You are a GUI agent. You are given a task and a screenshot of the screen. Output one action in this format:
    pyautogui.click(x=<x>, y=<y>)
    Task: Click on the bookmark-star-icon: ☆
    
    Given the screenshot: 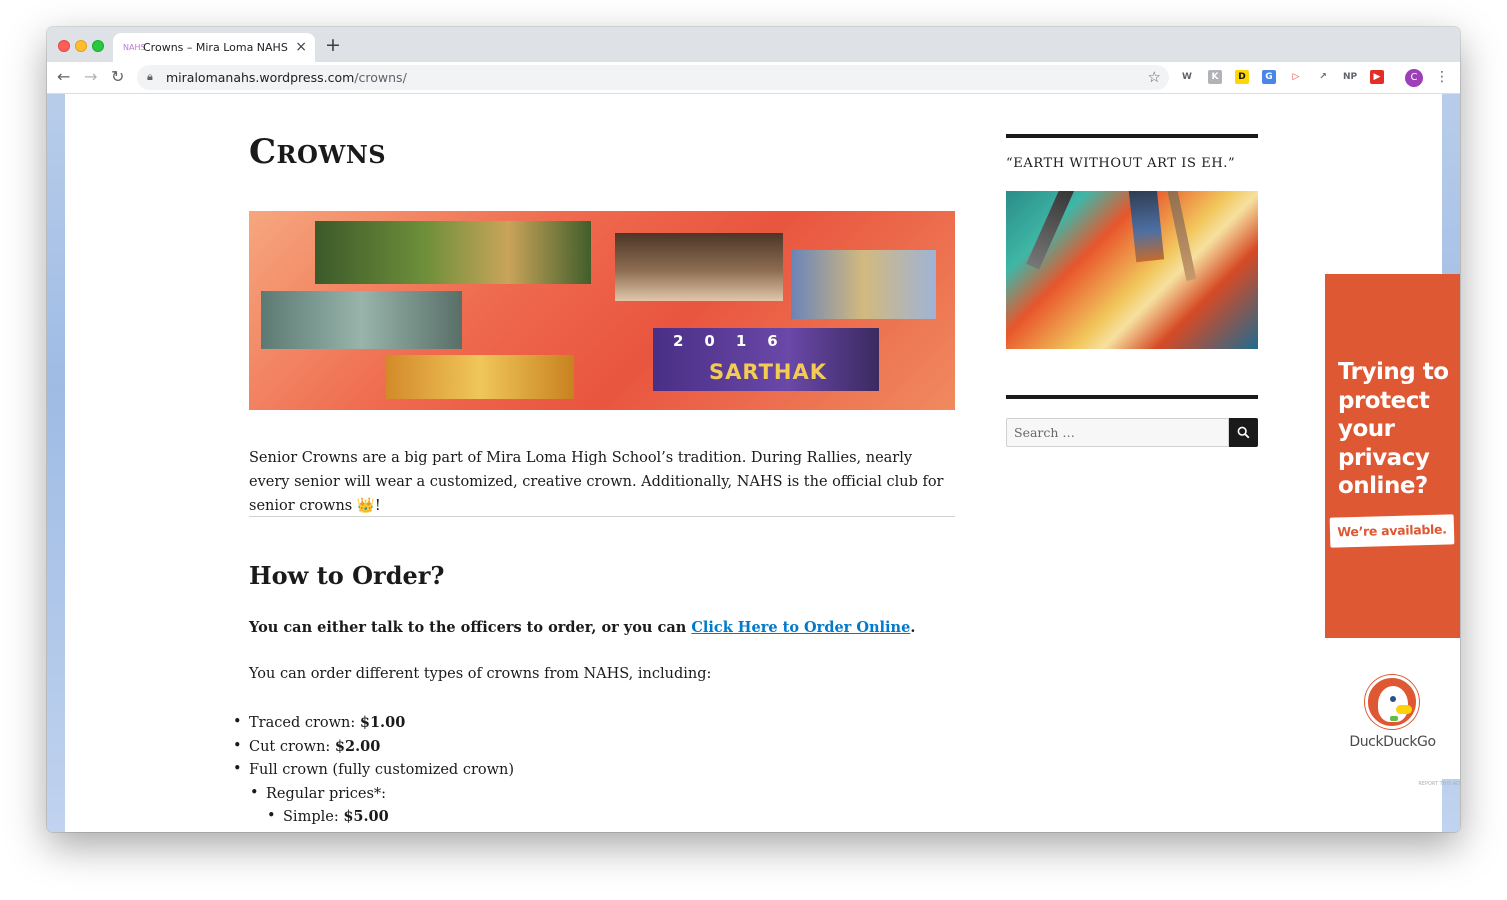 What is the action you would take?
    pyautogui.click(x=1154, y=77)
    